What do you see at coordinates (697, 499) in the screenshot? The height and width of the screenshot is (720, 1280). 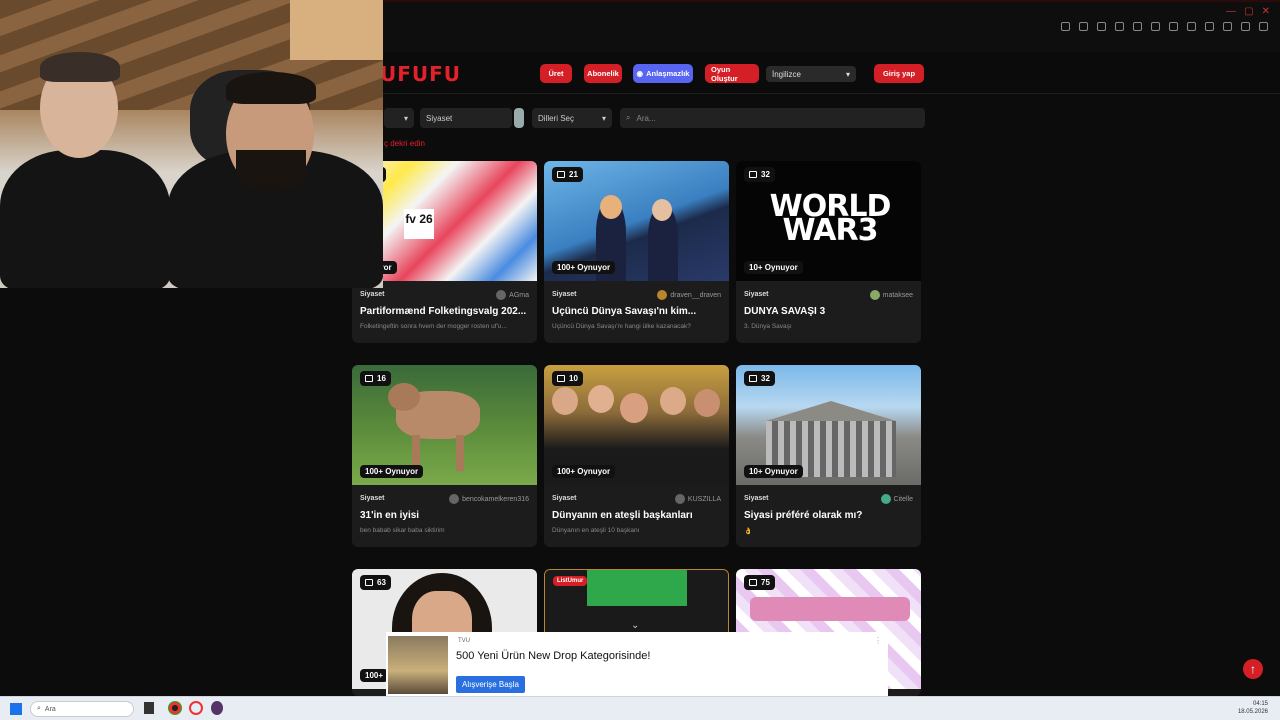 I see `card-author: KUSZILLA` at bounding box center [697, 499].